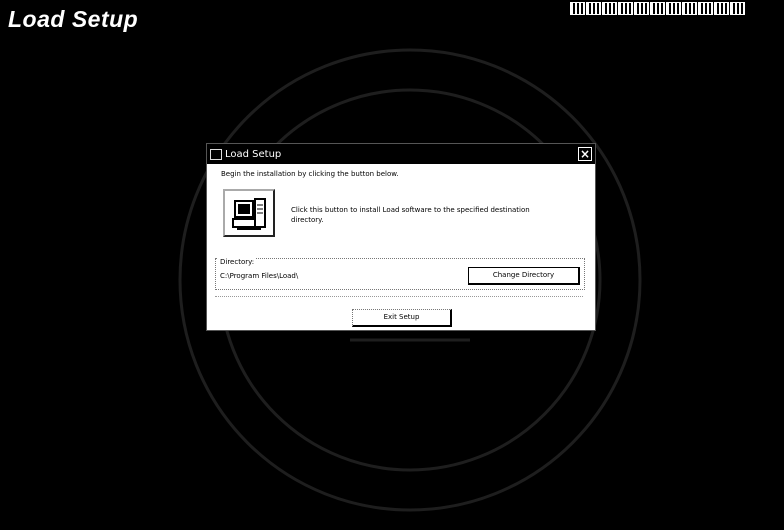  I want to click on close-icon: ×, so click(585, 154).